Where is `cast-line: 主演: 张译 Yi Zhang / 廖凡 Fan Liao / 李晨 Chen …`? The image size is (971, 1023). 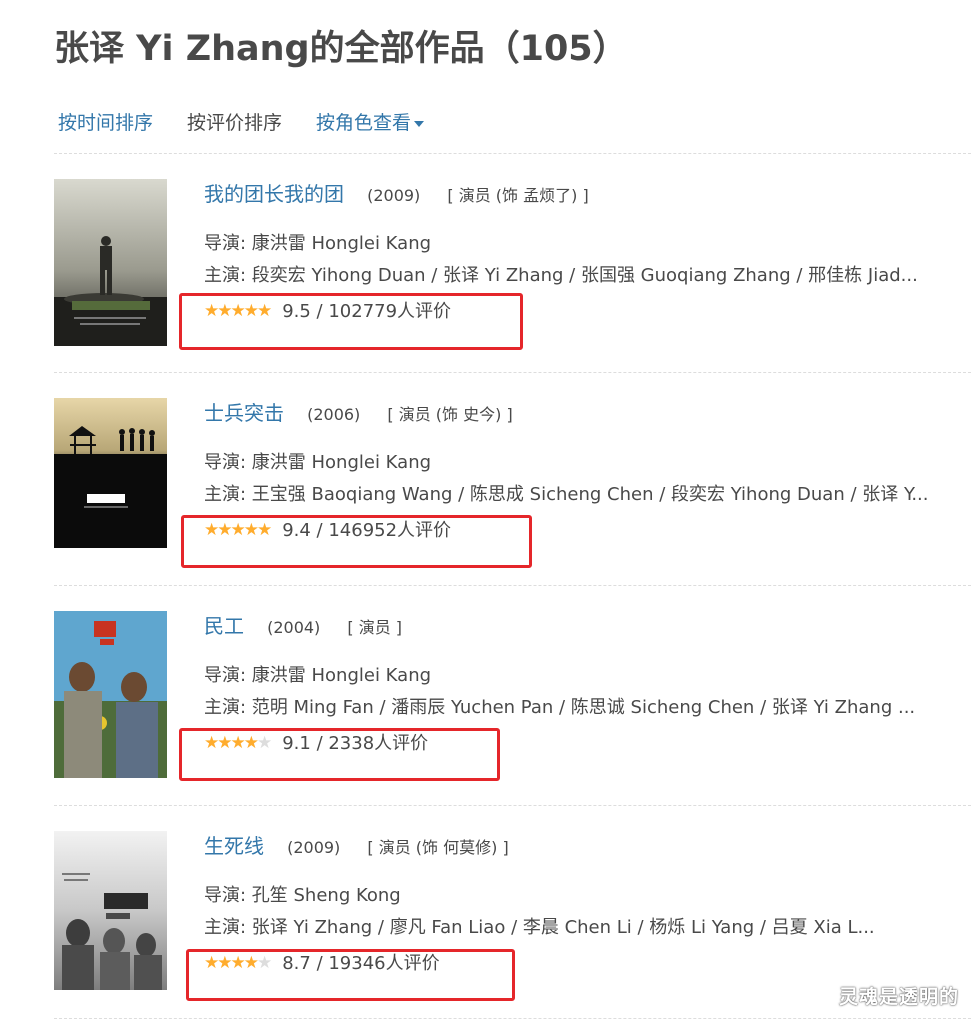 cast-line: 主演: 张译 Yi Zhang / 廖凡 Fan Liao / 李晨 Chen … is located at coordinates (539, 927).